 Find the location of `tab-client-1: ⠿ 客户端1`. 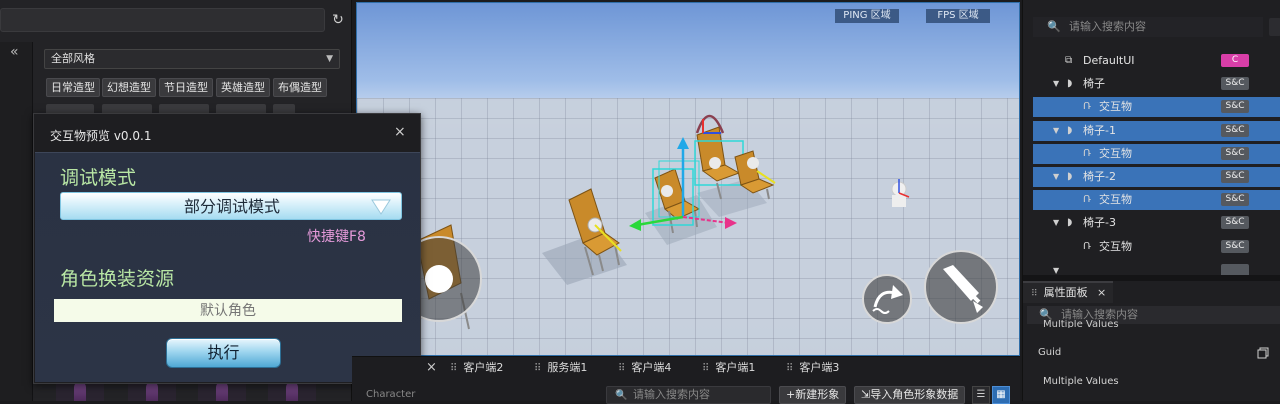

tab-client-1: ⠿ 客户端1 is located at coordinates (728, 368).